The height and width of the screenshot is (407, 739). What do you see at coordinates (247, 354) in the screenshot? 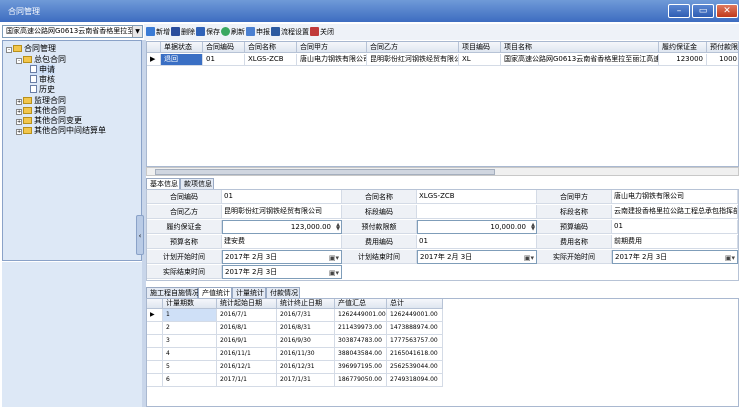
I see `table-cell: 2016/11/1` at bounding box center [247, 354].